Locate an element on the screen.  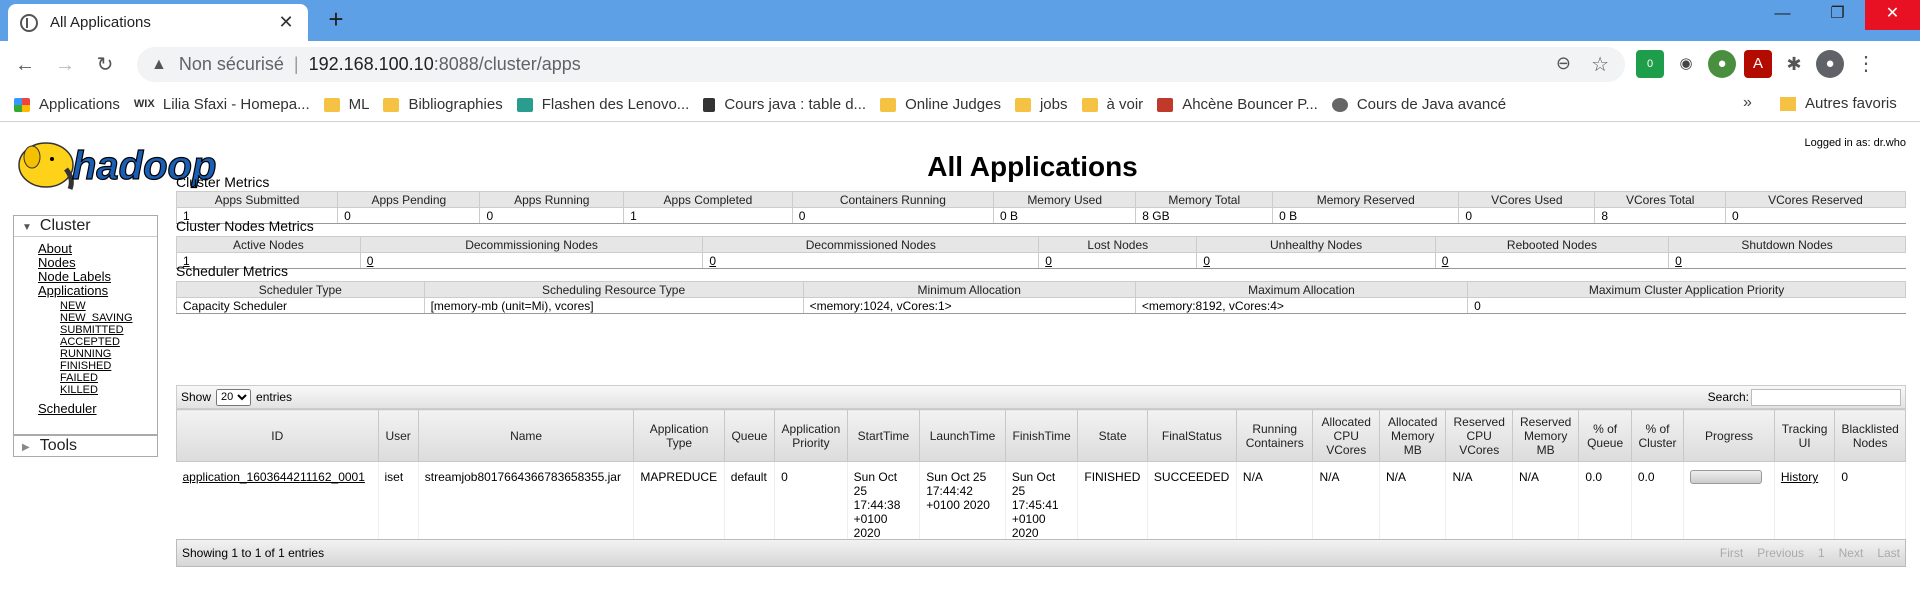
unhealthy-nodes-link: 0 is located at coordinates (1206, 261).